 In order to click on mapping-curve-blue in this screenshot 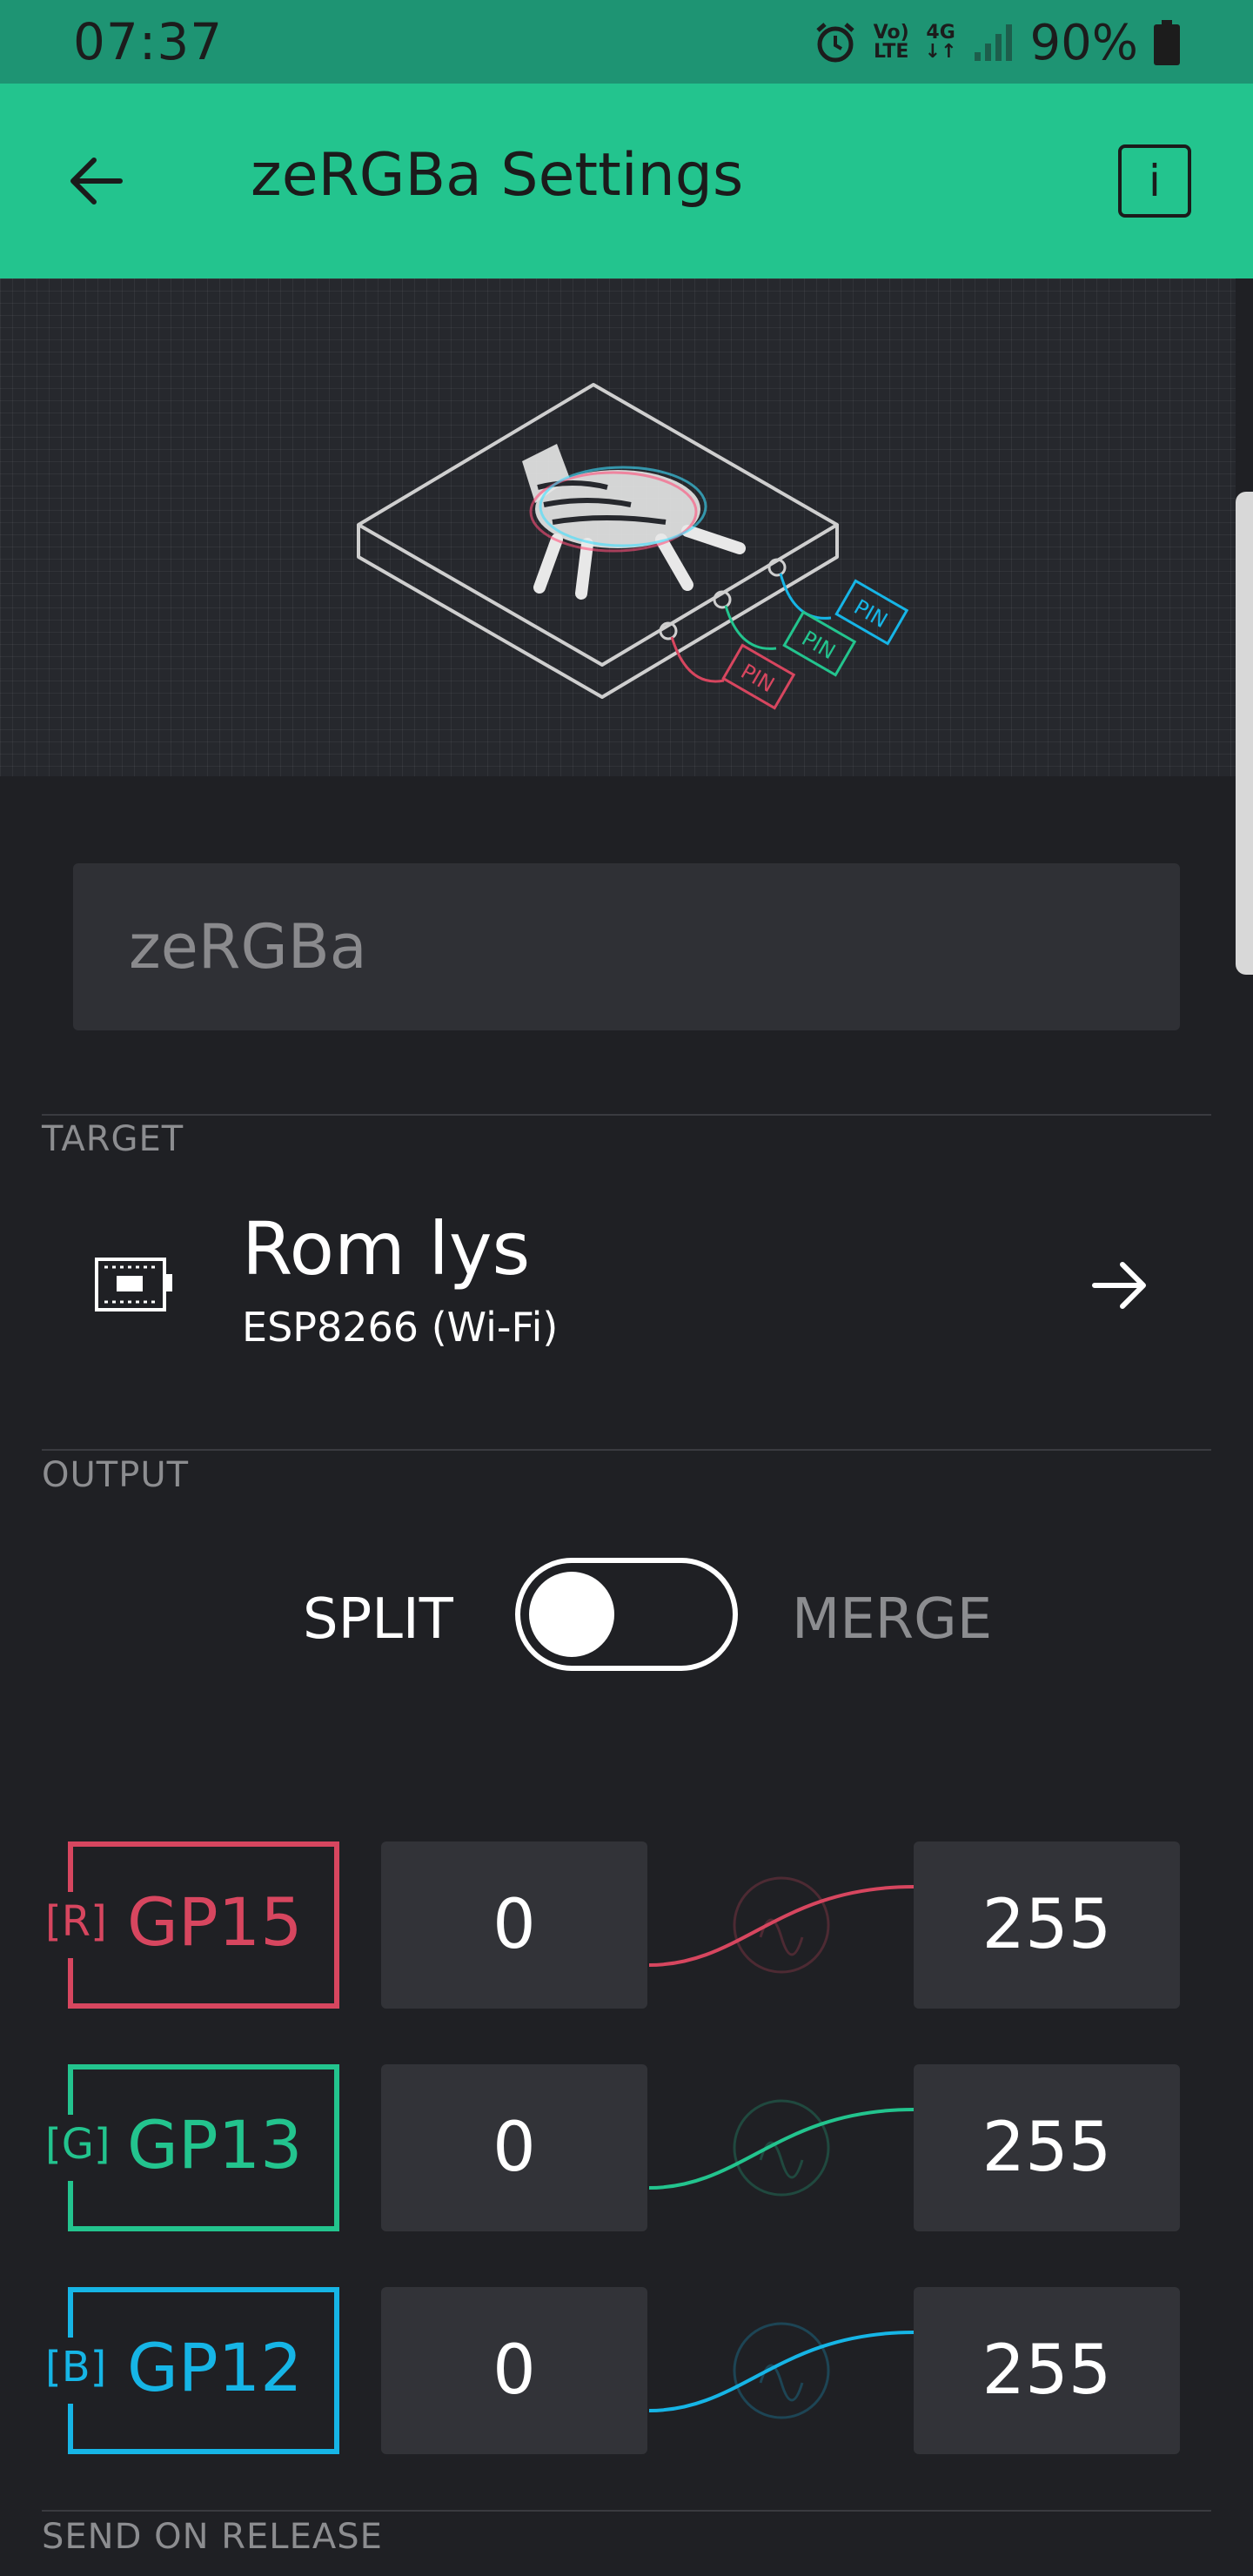, I will do `click(781, 2370)`.